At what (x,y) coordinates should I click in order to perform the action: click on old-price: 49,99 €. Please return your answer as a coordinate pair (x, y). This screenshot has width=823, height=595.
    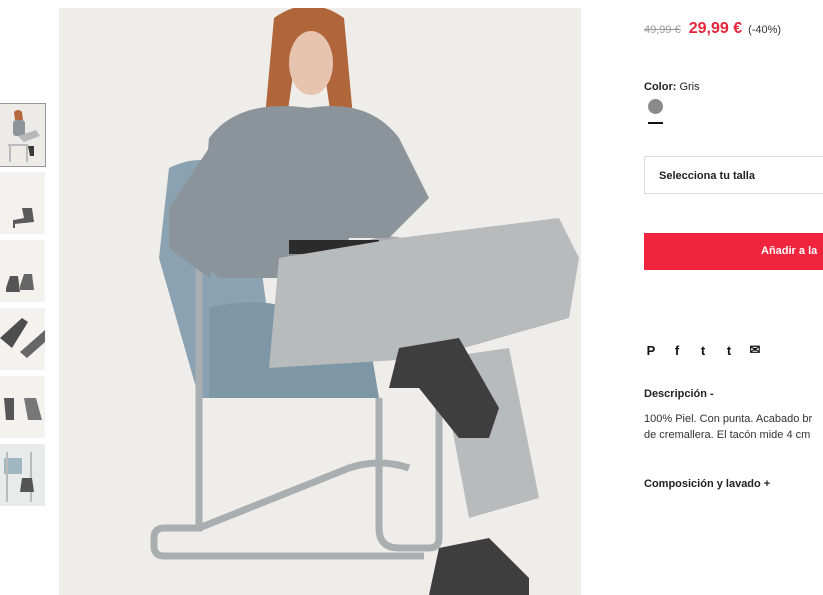
    Looking at the image, I should click on (662, 30).